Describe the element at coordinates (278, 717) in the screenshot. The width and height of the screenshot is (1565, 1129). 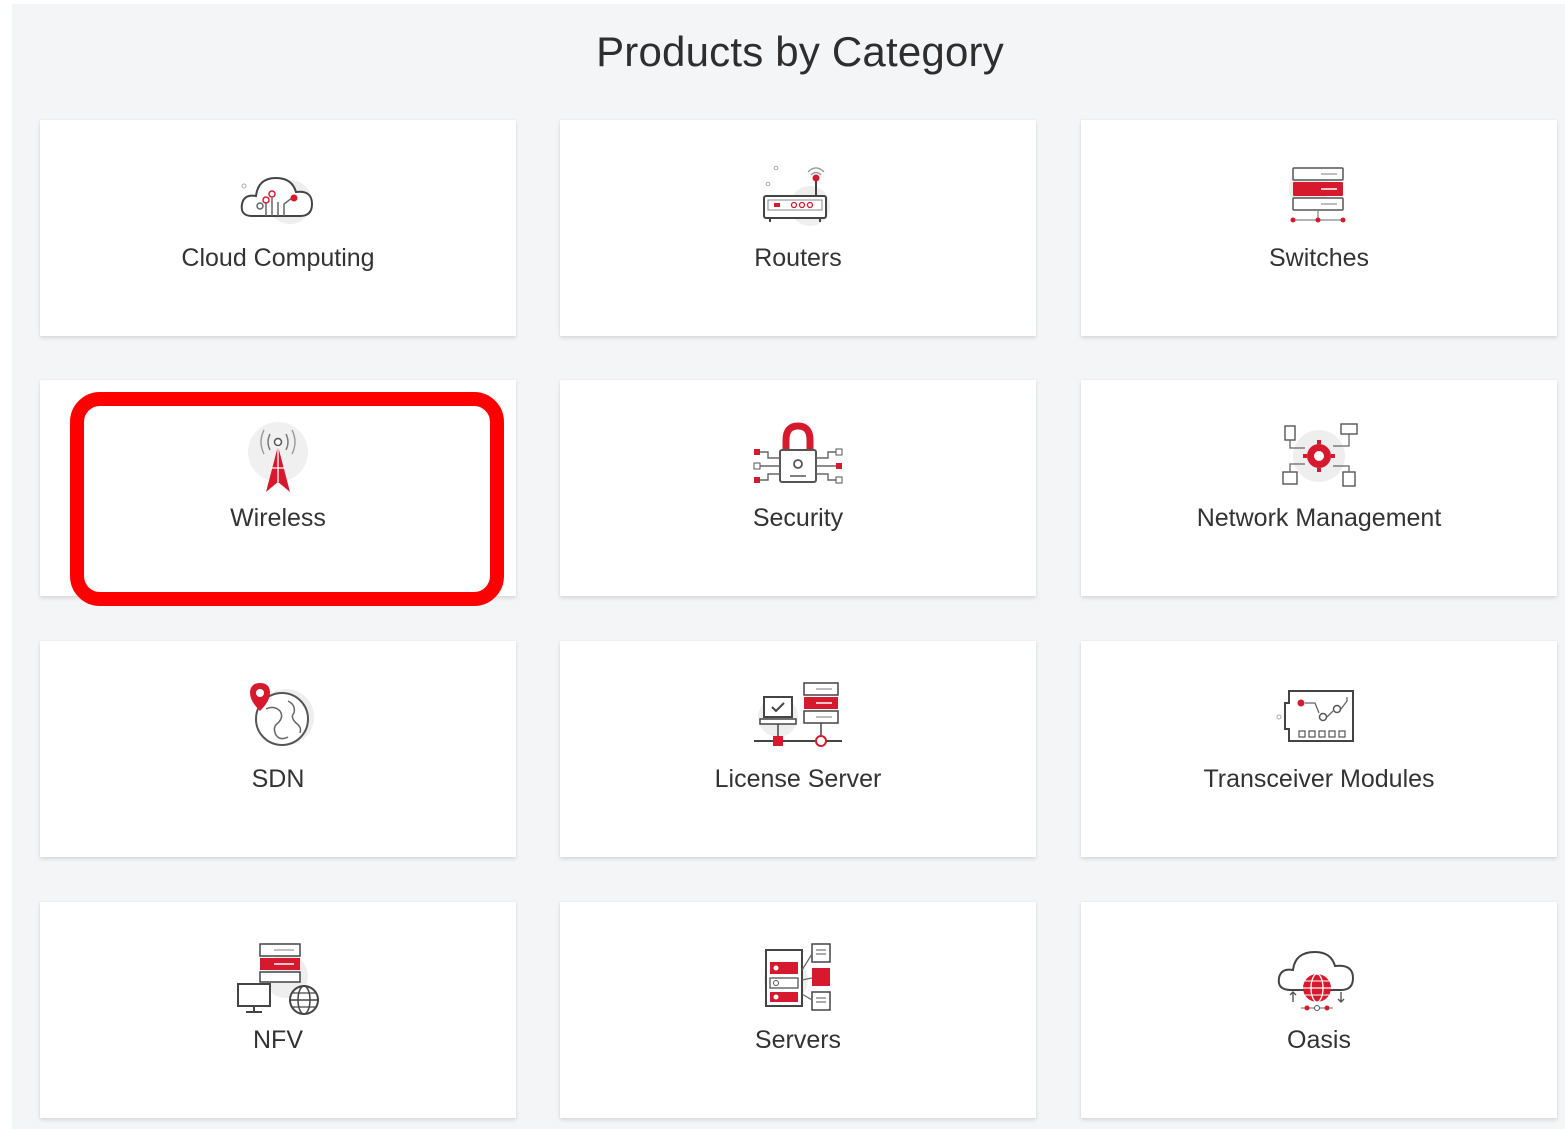
I see `sdn-globe-icon` at that location.